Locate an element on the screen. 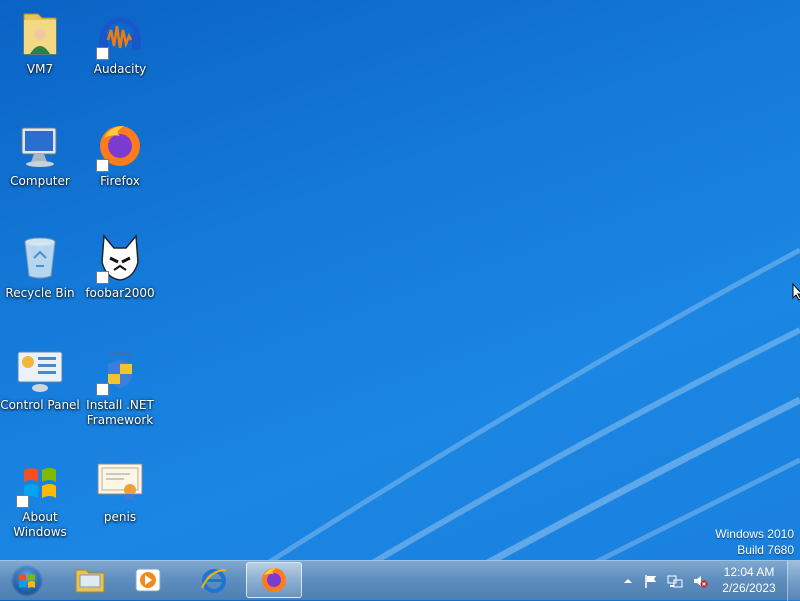  icon-label: Audacity is located at coordinates (120, 69).